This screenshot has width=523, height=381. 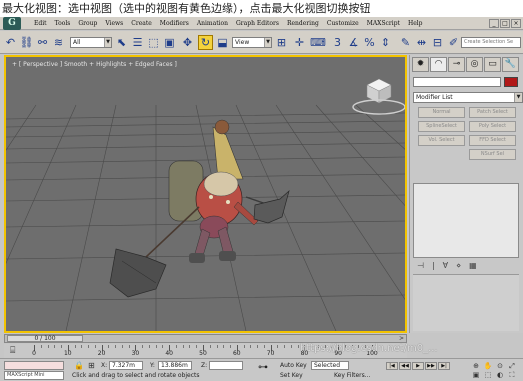 I want to click on undo-icon: ↶, so click(x=10, y=42).